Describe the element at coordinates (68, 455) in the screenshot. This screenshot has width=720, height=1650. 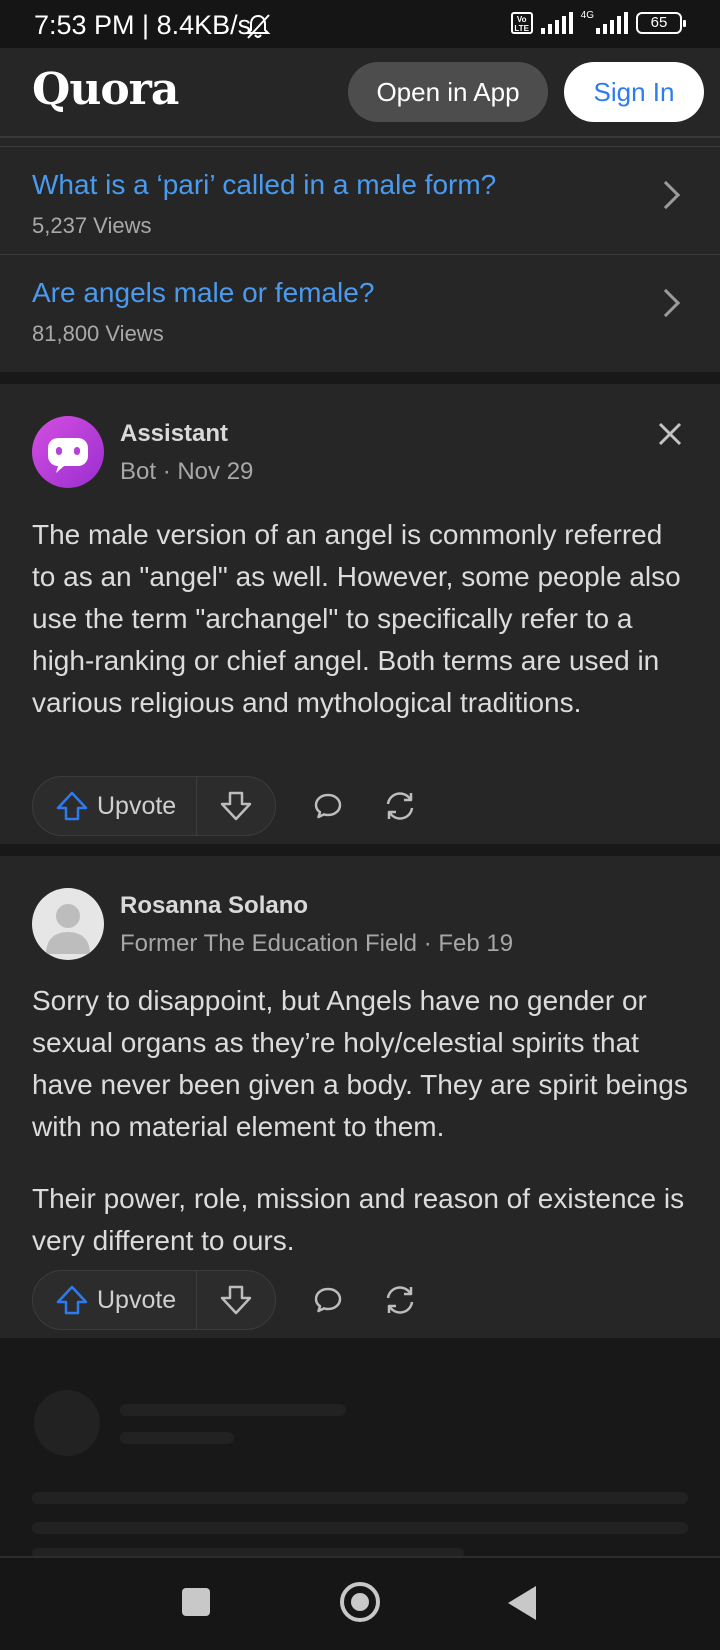
I see `robot-icon` at that location.